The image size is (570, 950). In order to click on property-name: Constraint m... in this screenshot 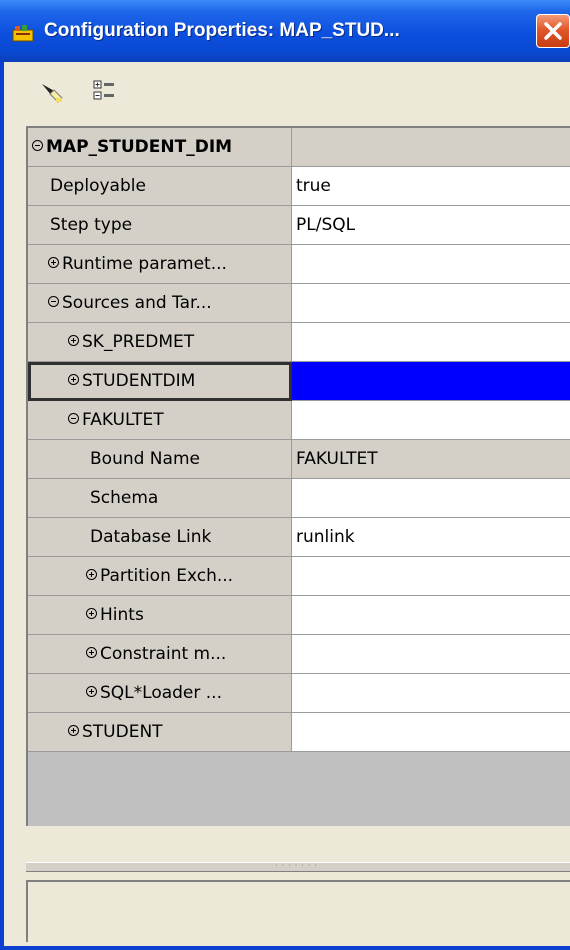, I will do `click(163, 654)`.